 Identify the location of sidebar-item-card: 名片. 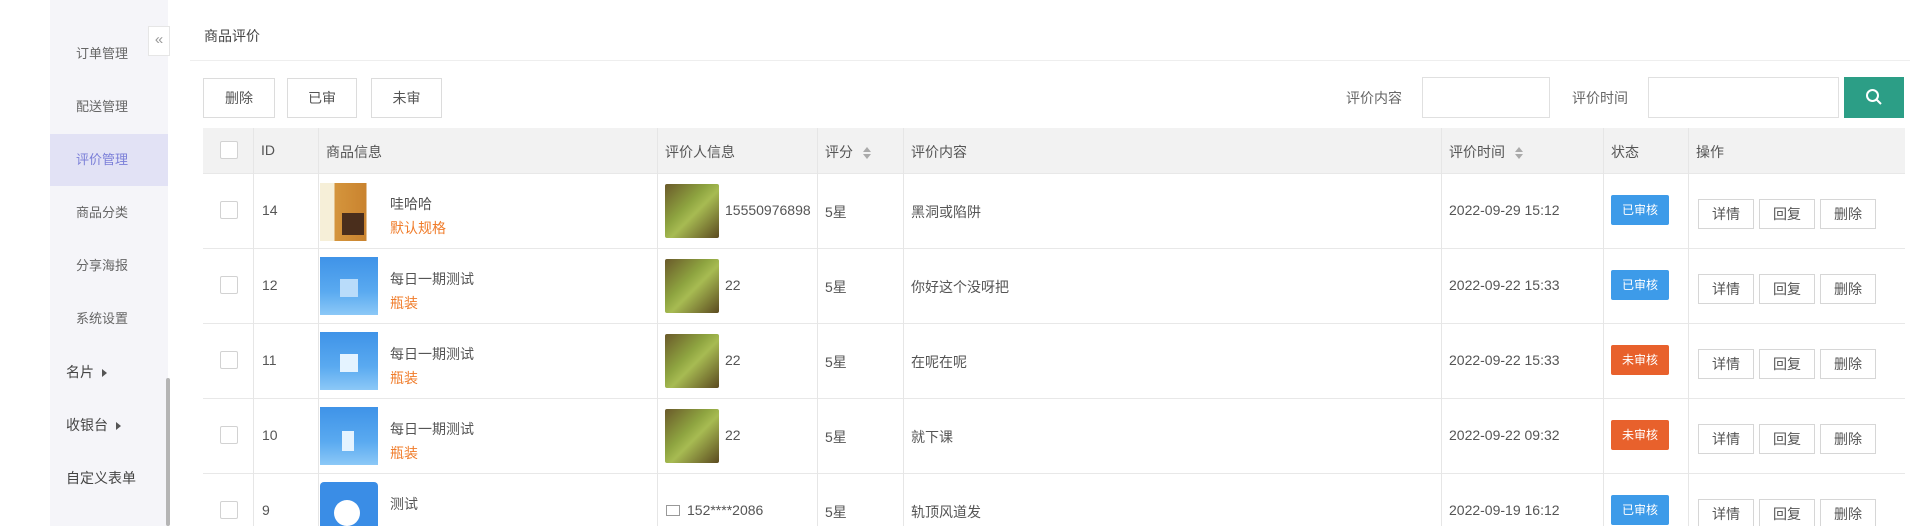
(109, 372).